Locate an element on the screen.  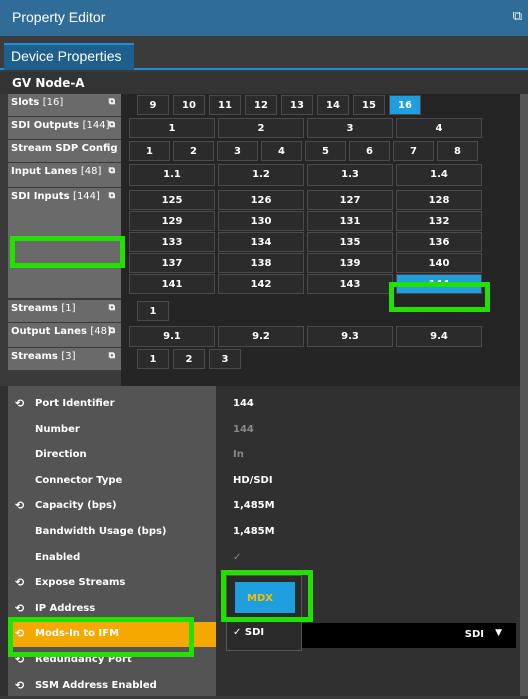
row-count: [3] is located at coordinates (68, 356).